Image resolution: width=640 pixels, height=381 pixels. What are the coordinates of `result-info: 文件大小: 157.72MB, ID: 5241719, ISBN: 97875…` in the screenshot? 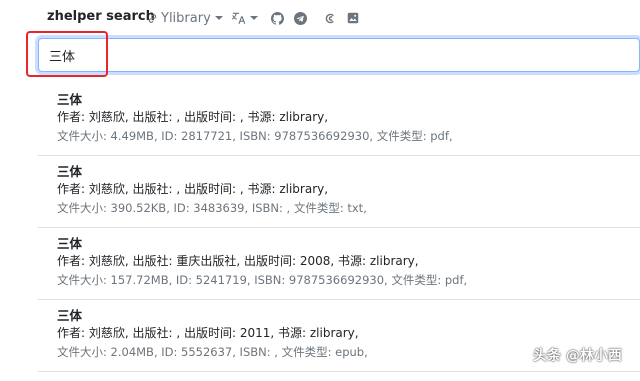 It's located at (262, 280).